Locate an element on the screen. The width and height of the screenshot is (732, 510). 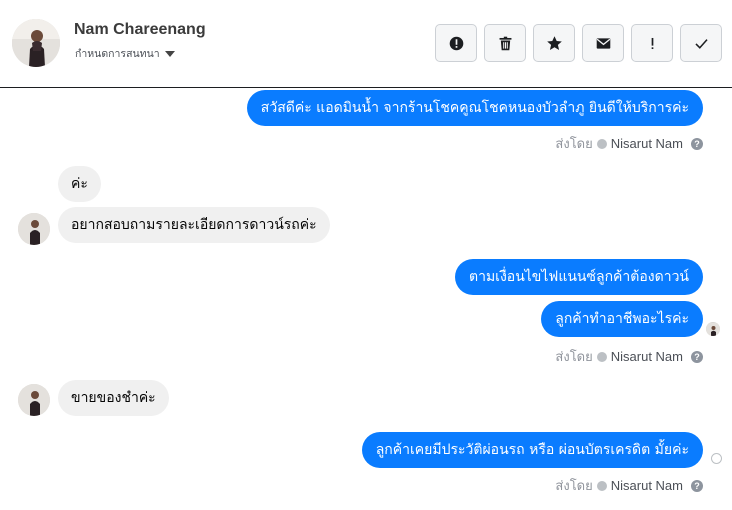
checkmark-icon is located at coordinates (701, 43).